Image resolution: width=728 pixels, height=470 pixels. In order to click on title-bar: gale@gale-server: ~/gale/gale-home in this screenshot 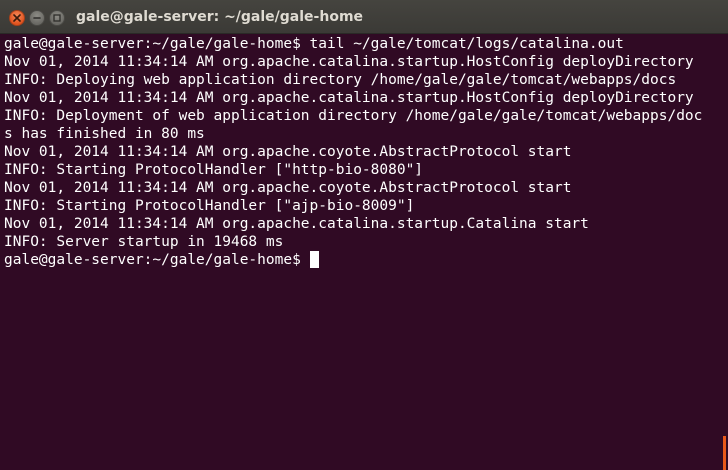, I will do `click(364, 17)`.